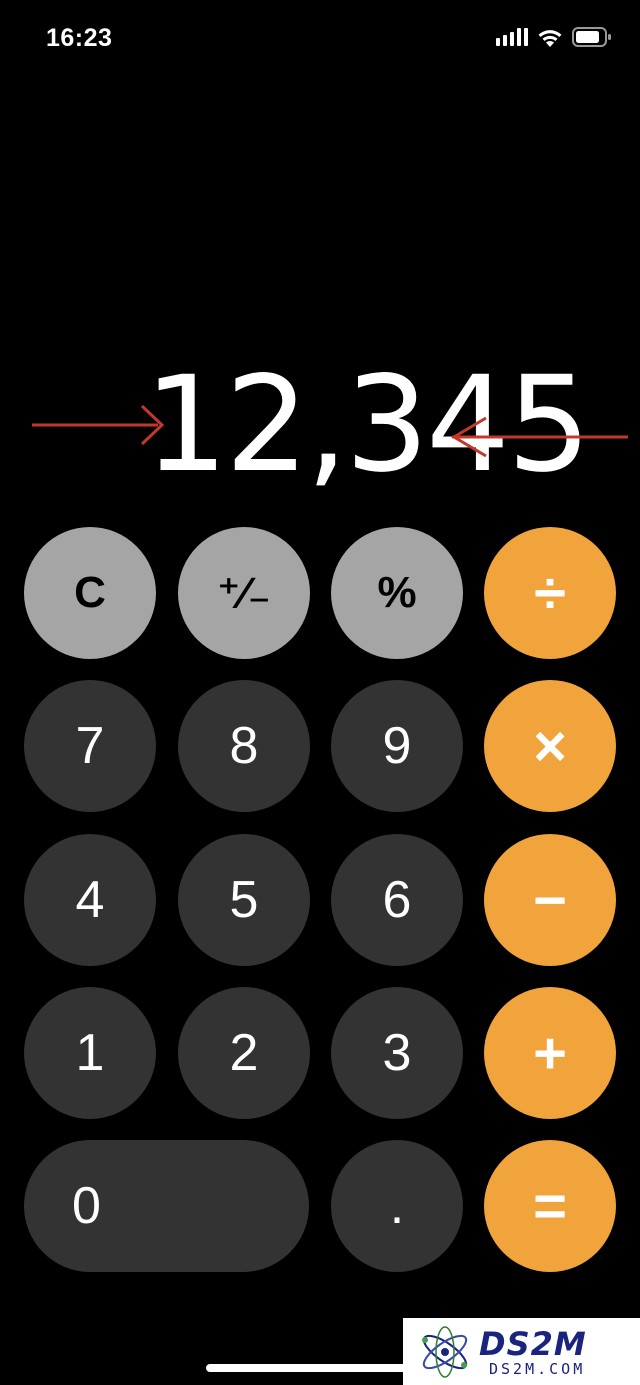  Describe the element at coordinates (550, 1053) in the screenshot. I see `plus-button: +` at that location.